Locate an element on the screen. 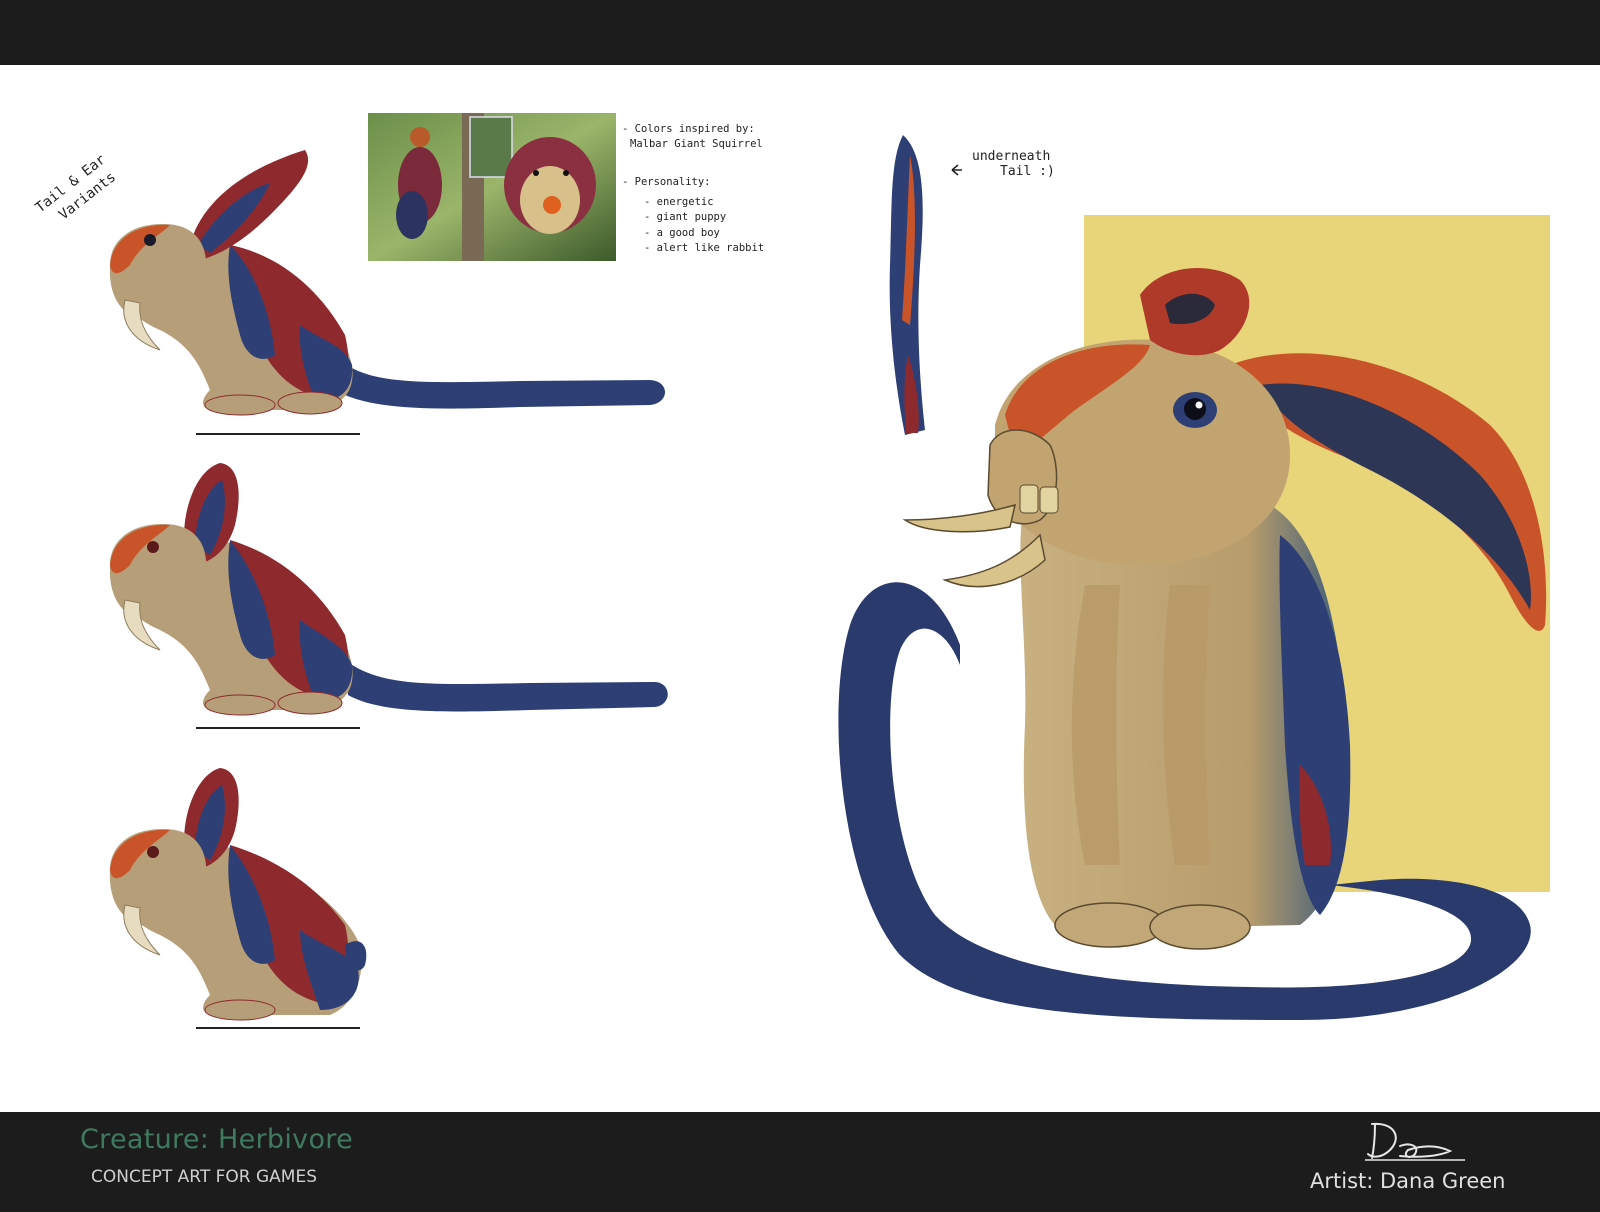  note-colors: - Colors inspired by: is located at coordinates (688, 129).